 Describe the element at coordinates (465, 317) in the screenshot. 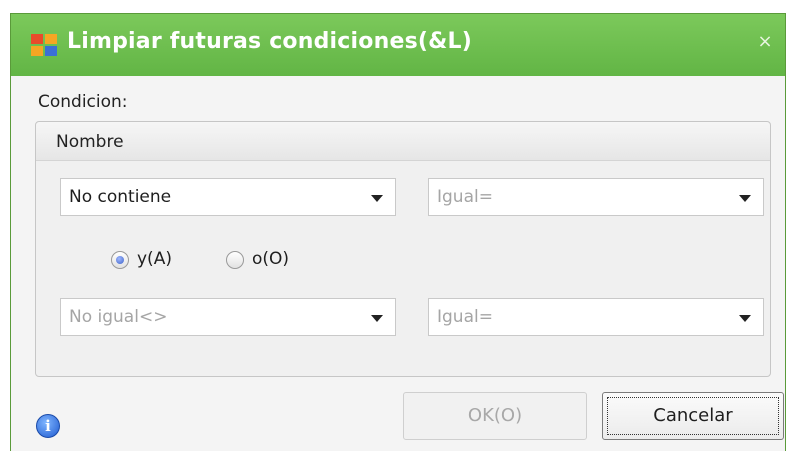

I see `value-select-2-value: Igual=` at that location.